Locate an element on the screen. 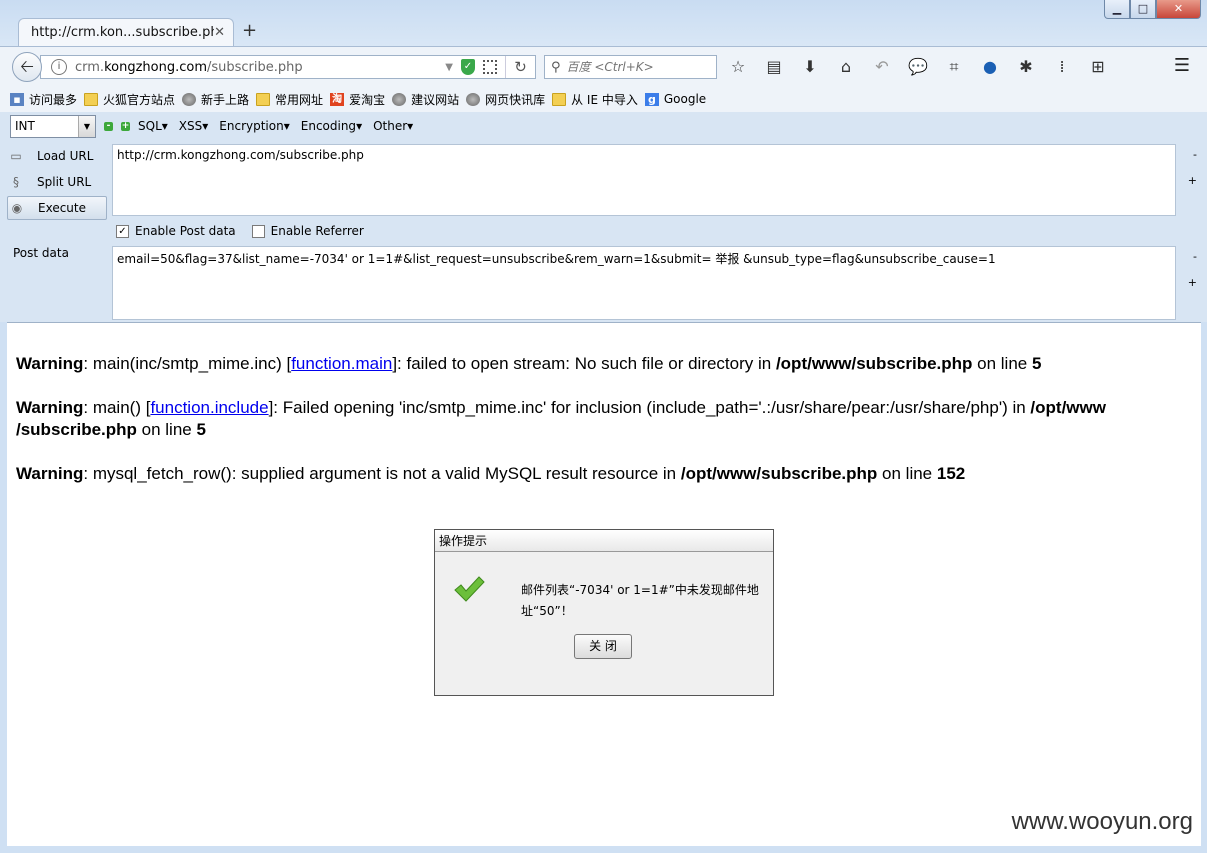 The image size is (1207, 853). enable-post-checkbox: ✓ is located at coordinates (122, 231).